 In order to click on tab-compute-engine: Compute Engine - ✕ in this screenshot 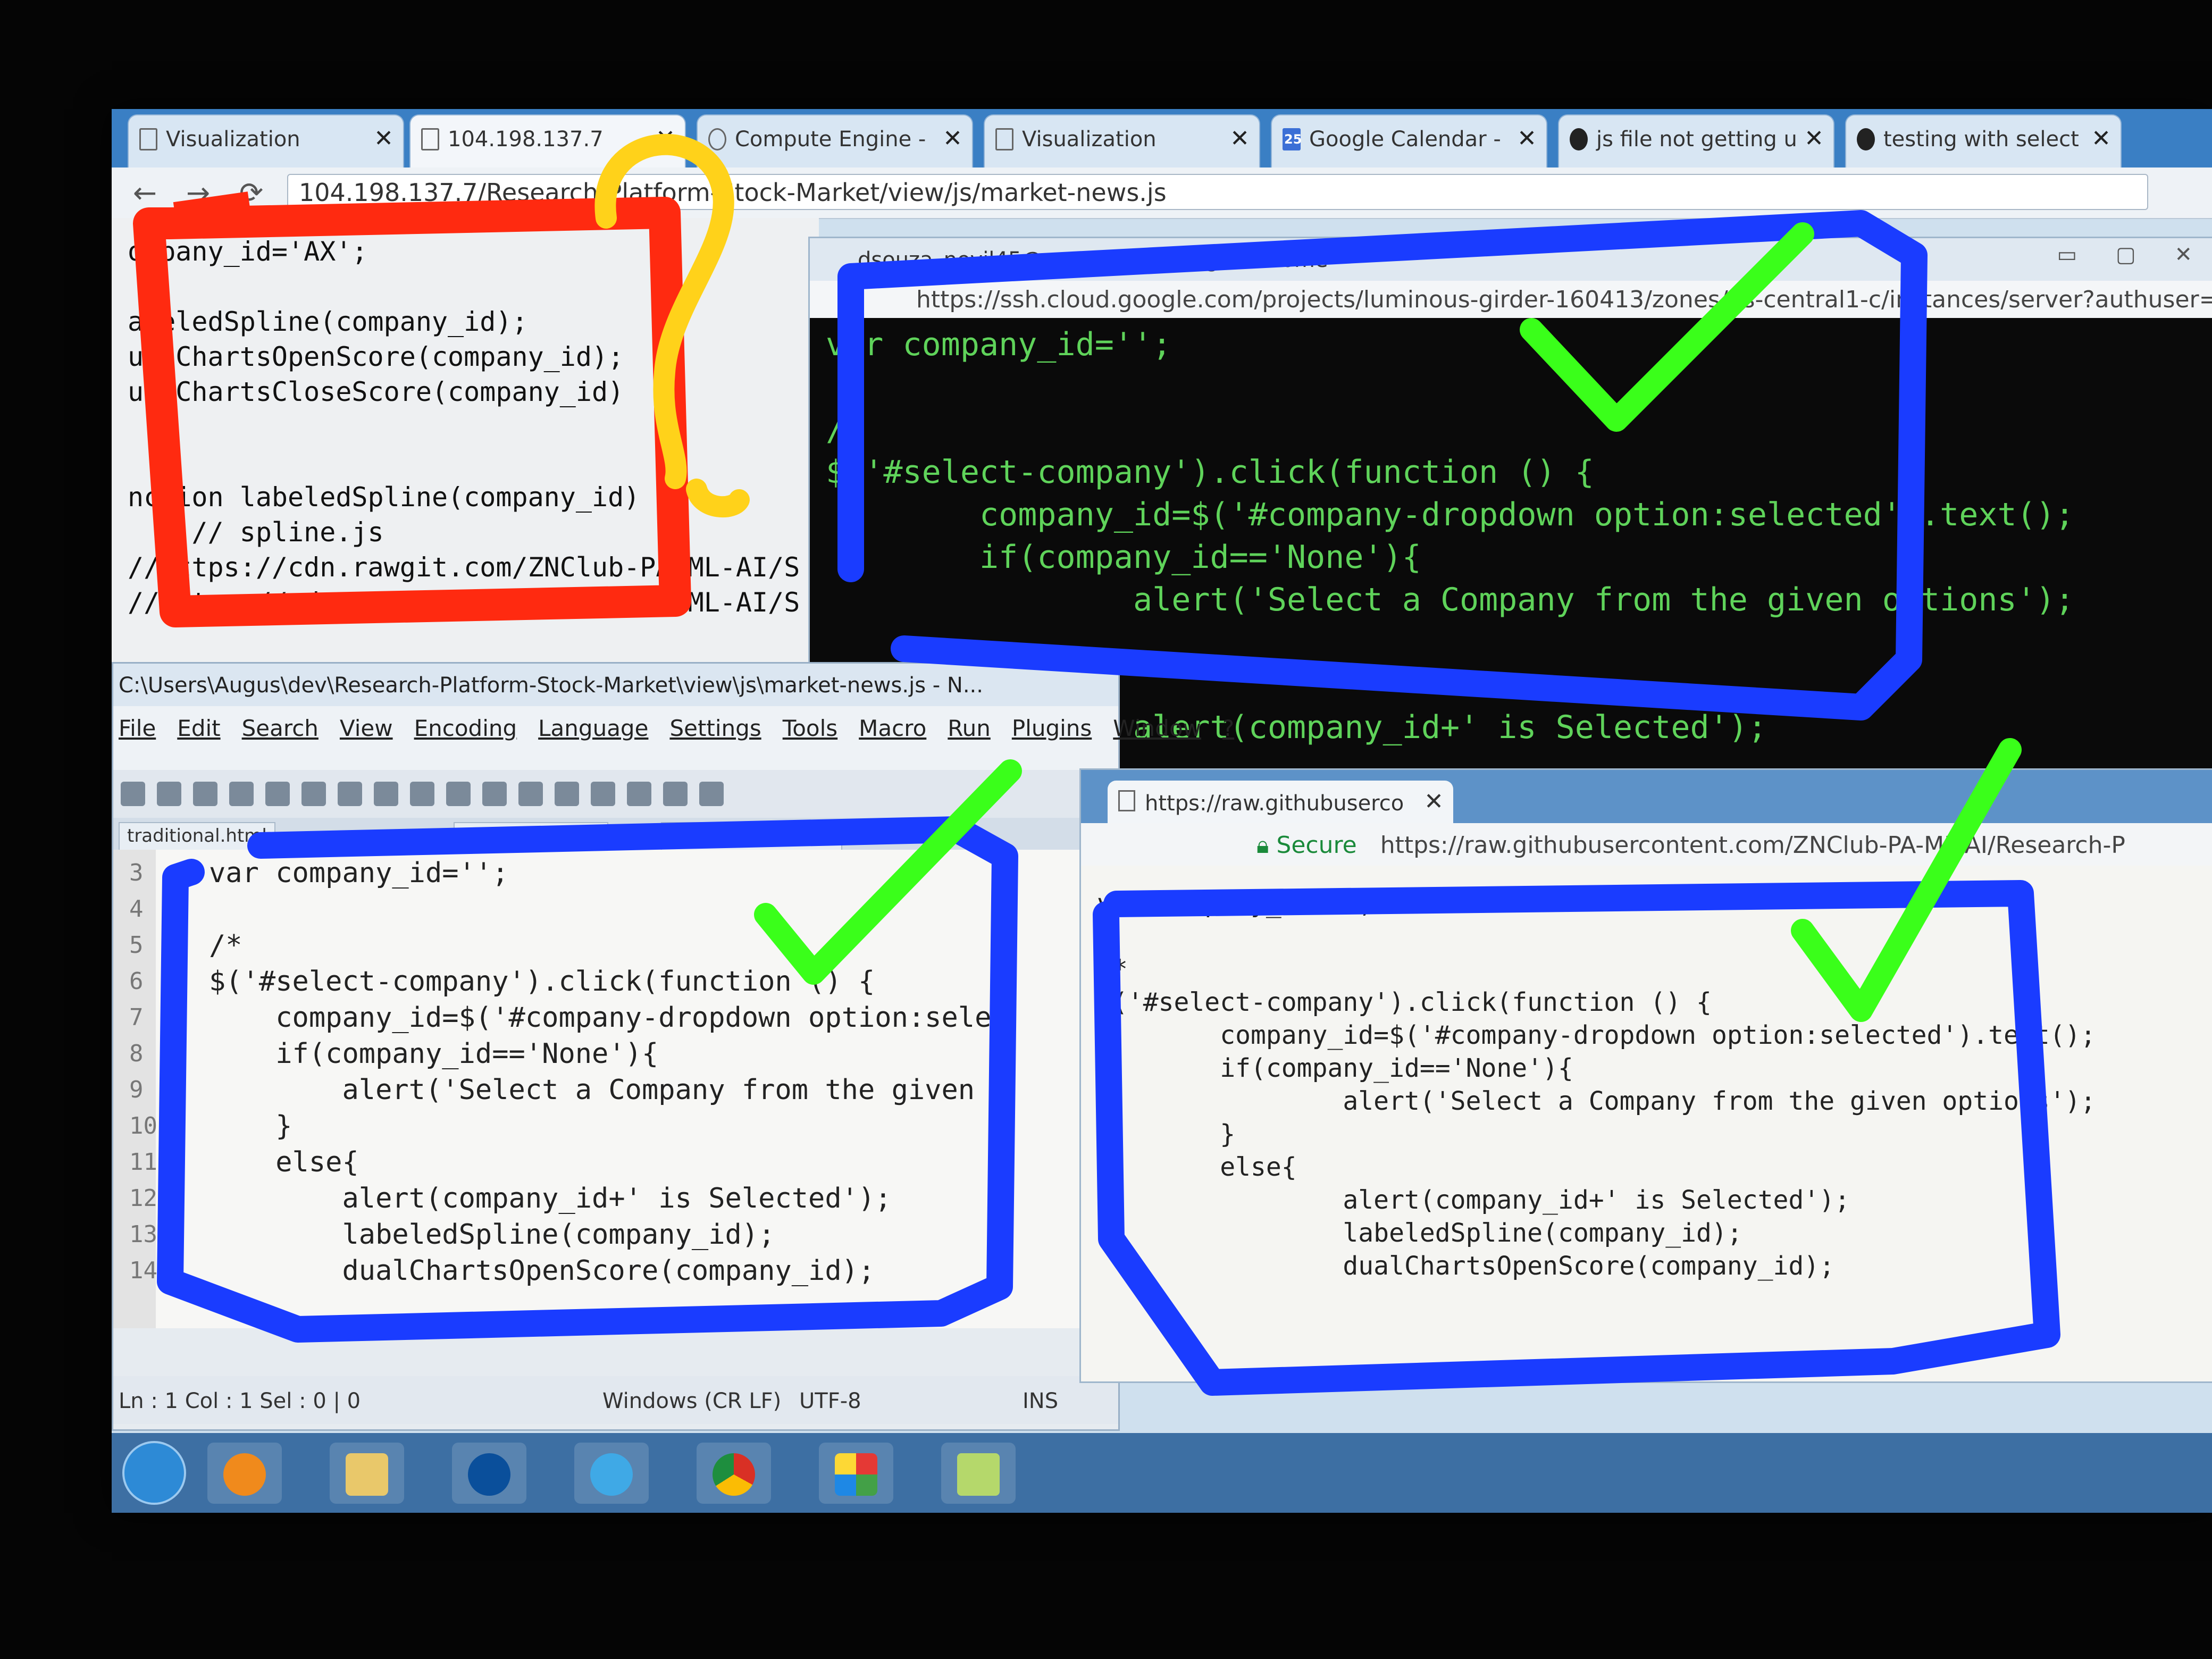, I will do `click(835, 140)`.